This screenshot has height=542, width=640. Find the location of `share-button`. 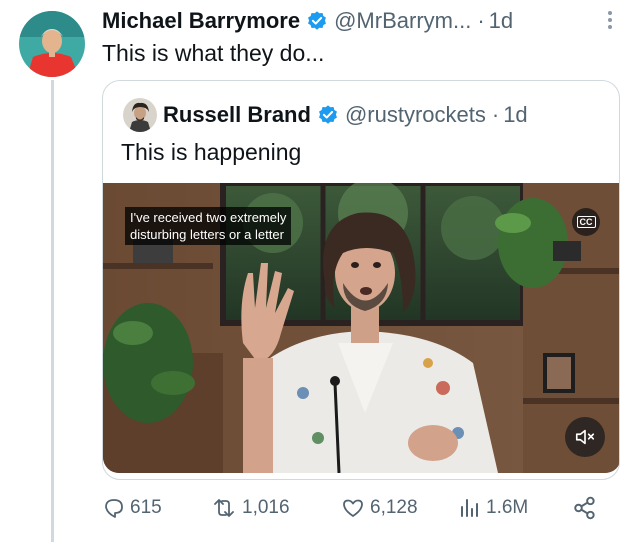

share-button is located at coordinates (587, 508).